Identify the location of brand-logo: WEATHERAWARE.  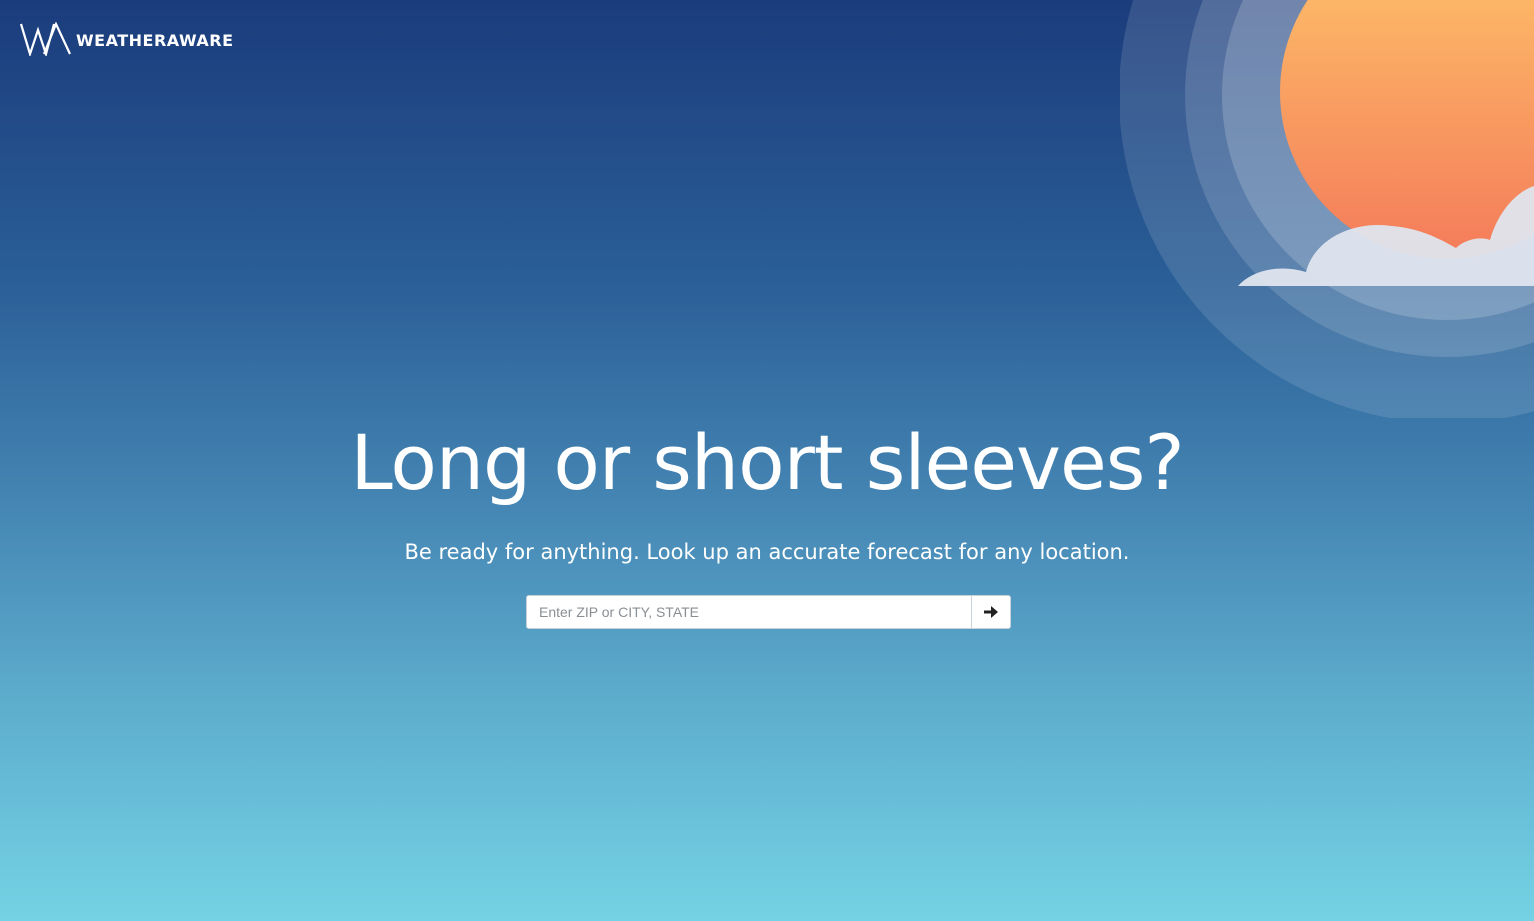
(127, 39).